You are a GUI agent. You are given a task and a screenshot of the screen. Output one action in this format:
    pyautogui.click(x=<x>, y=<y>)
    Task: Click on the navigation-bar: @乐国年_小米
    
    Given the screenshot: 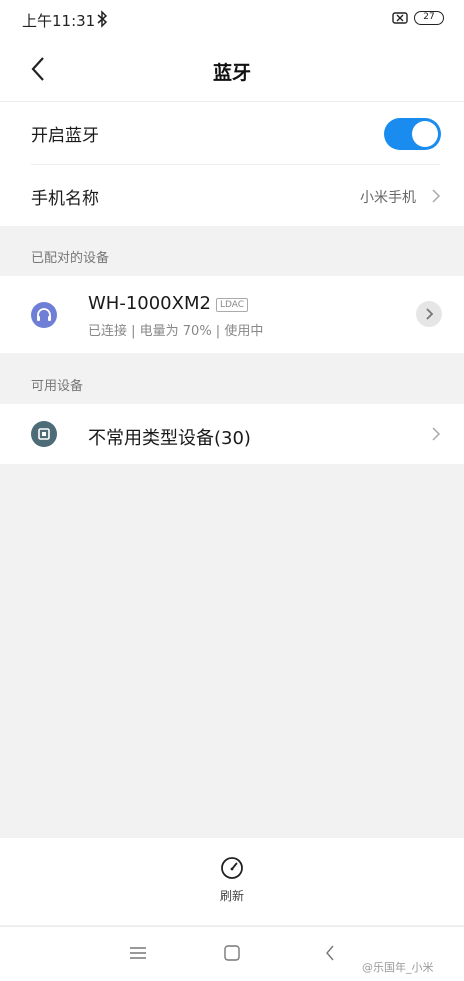 What is the action you would take?
    pyautogui.click(x=232, y=953)
    